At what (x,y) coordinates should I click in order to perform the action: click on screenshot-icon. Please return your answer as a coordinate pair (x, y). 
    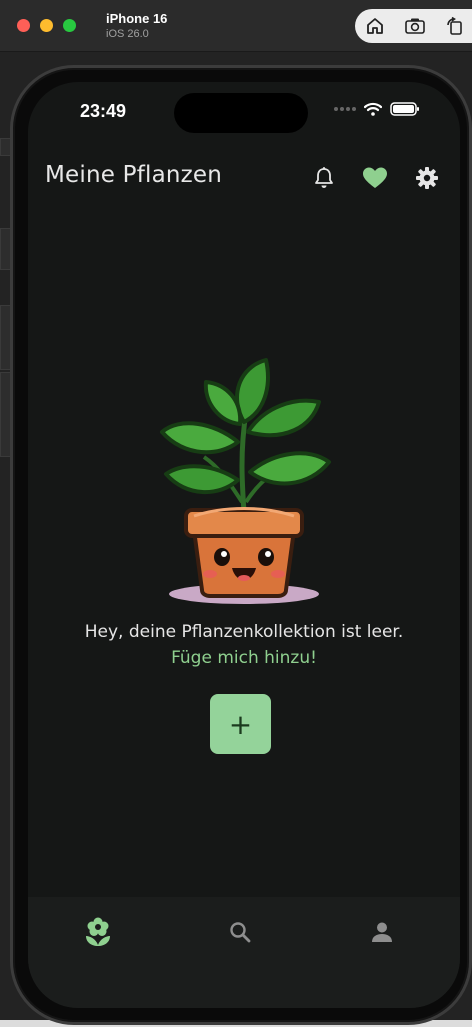
    Looking at the image, I should click on (415, 26).